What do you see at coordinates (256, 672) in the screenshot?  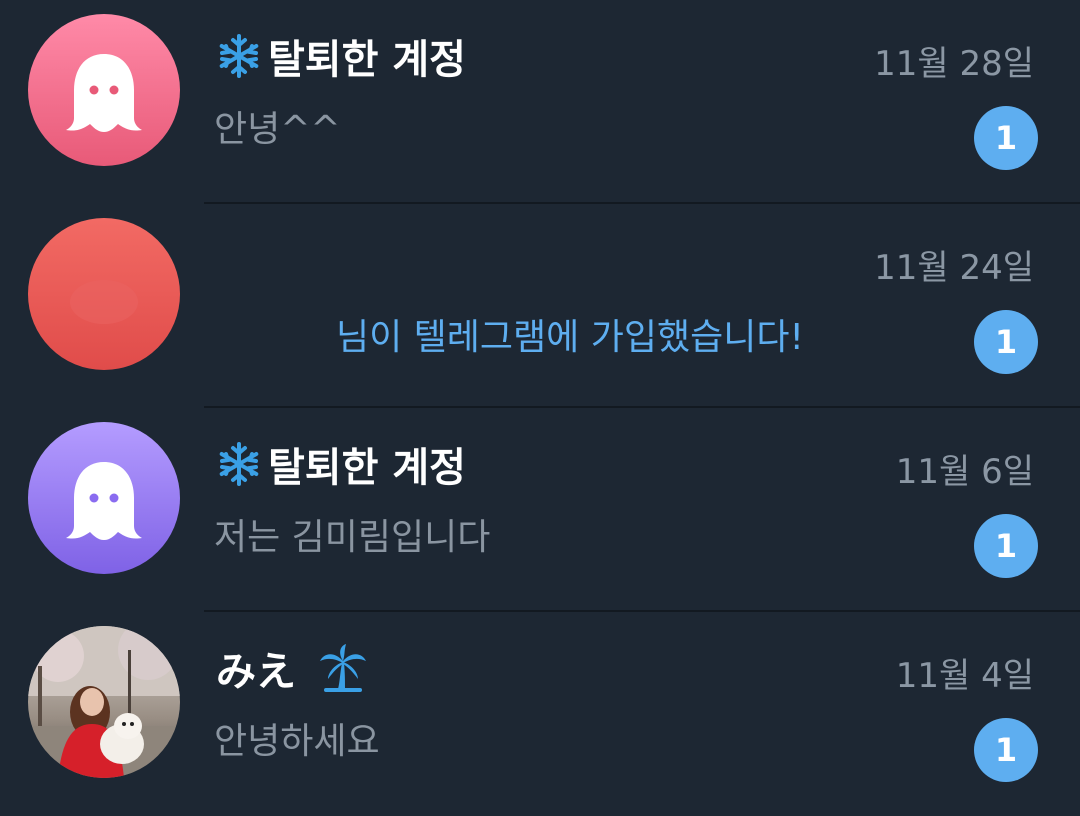 I see `chat-name: みえ` at bounding box center [256, 672].